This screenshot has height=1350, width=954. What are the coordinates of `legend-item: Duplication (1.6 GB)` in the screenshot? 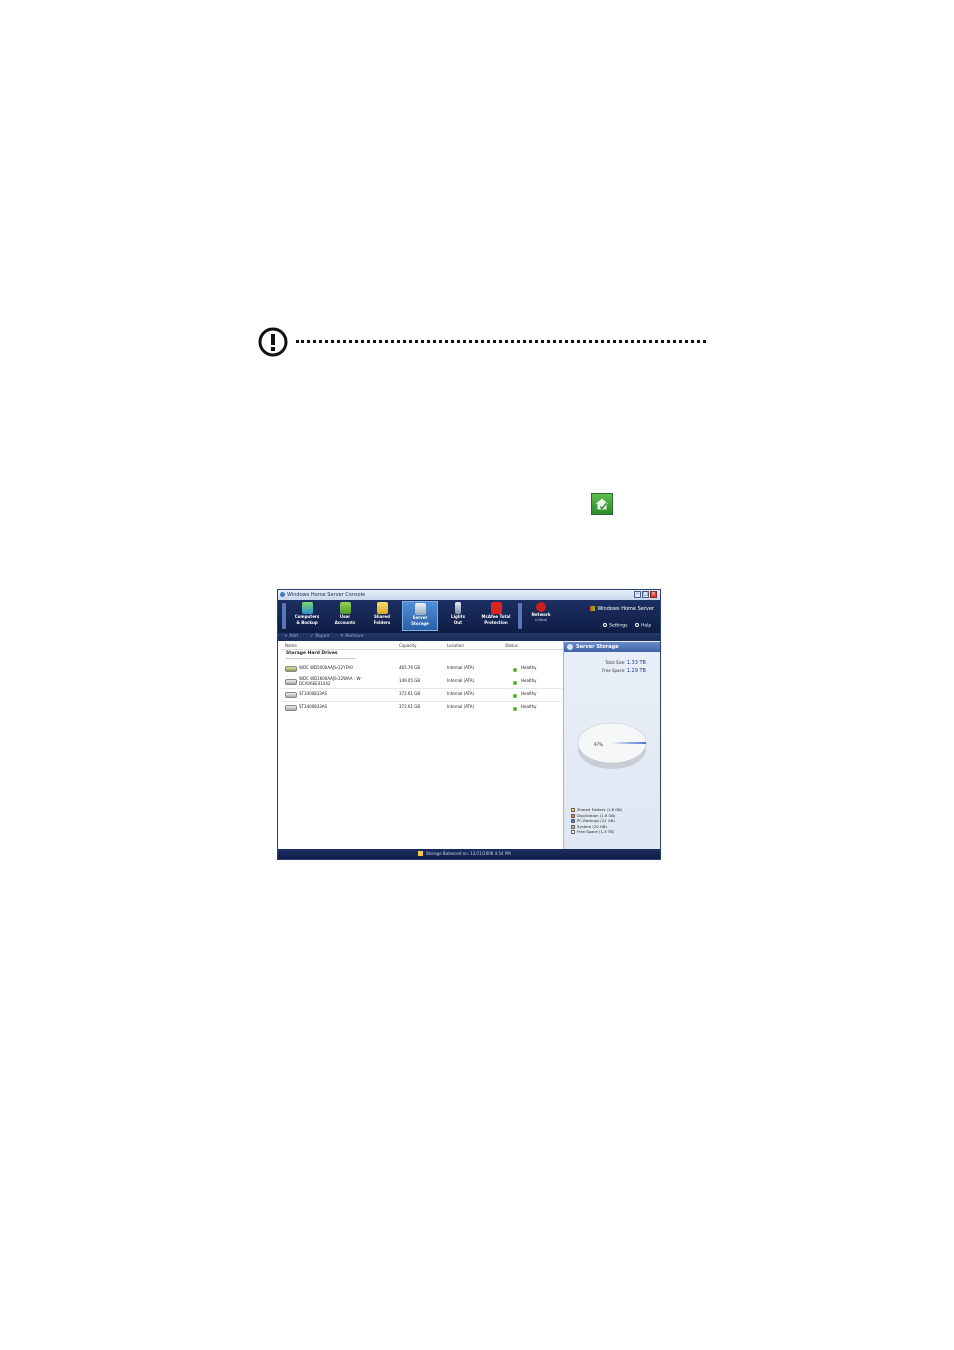 It's located at (593, 815).